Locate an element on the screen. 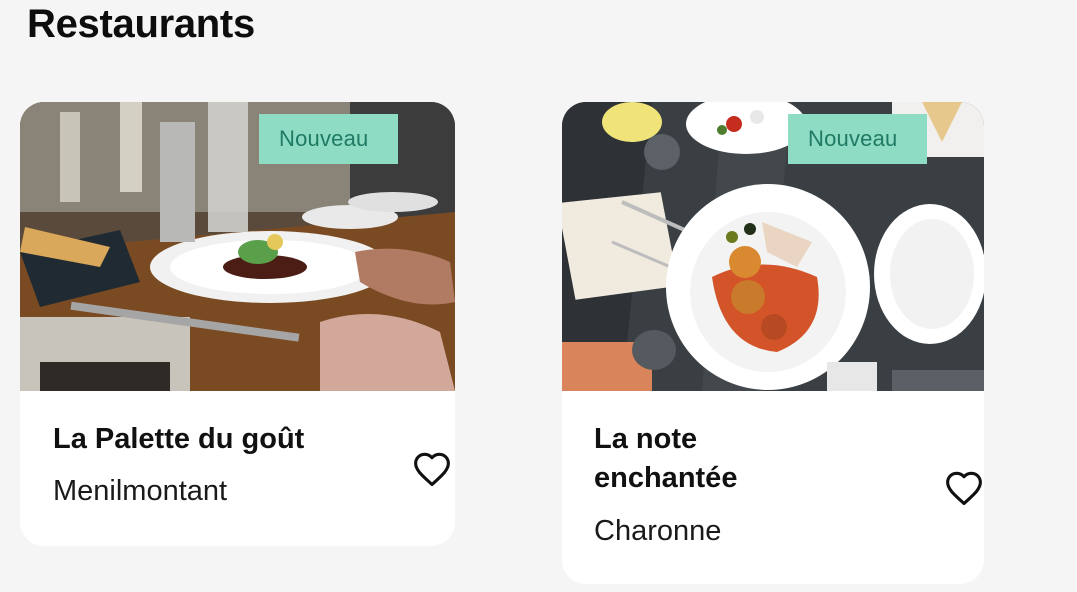 This screenshot has width=1077, height=592. restaurant-location: Charonne is located at coordinates (658, 531).